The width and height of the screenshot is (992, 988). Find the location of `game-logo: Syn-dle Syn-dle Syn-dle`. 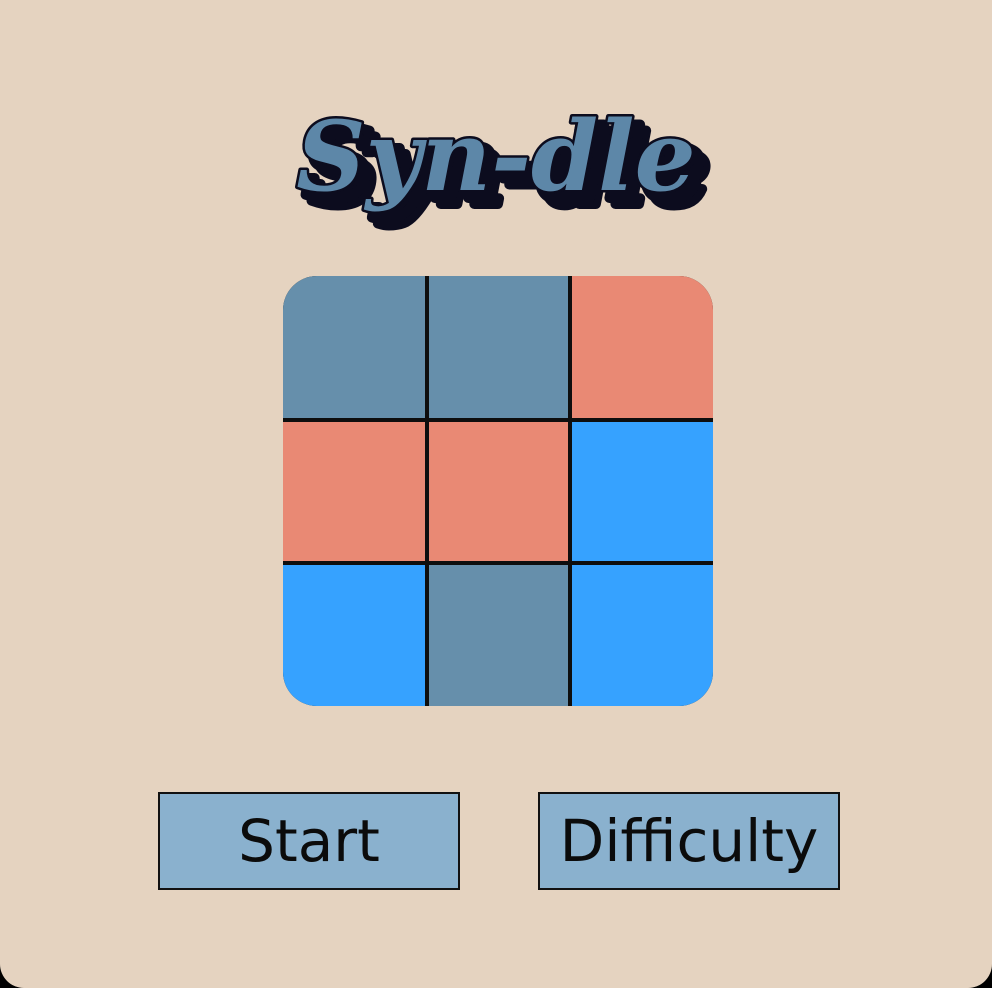

game-logo: Syn-dle Syn-dle Syn-dle is located at coordinates (504, 165).